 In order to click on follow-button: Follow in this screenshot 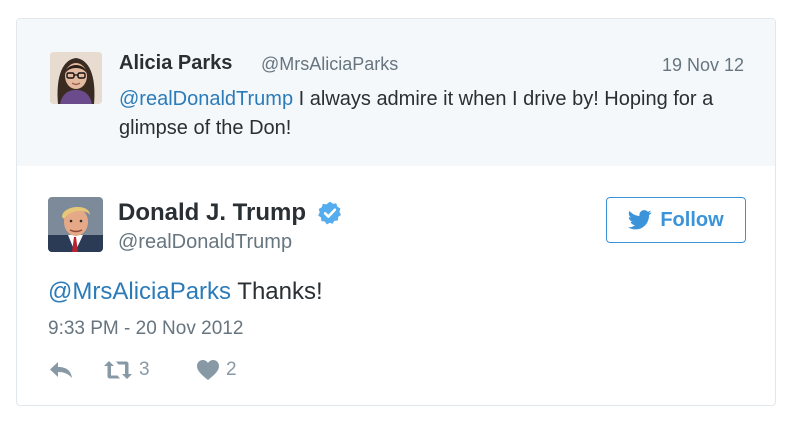, I will do `click(676, 220)`.